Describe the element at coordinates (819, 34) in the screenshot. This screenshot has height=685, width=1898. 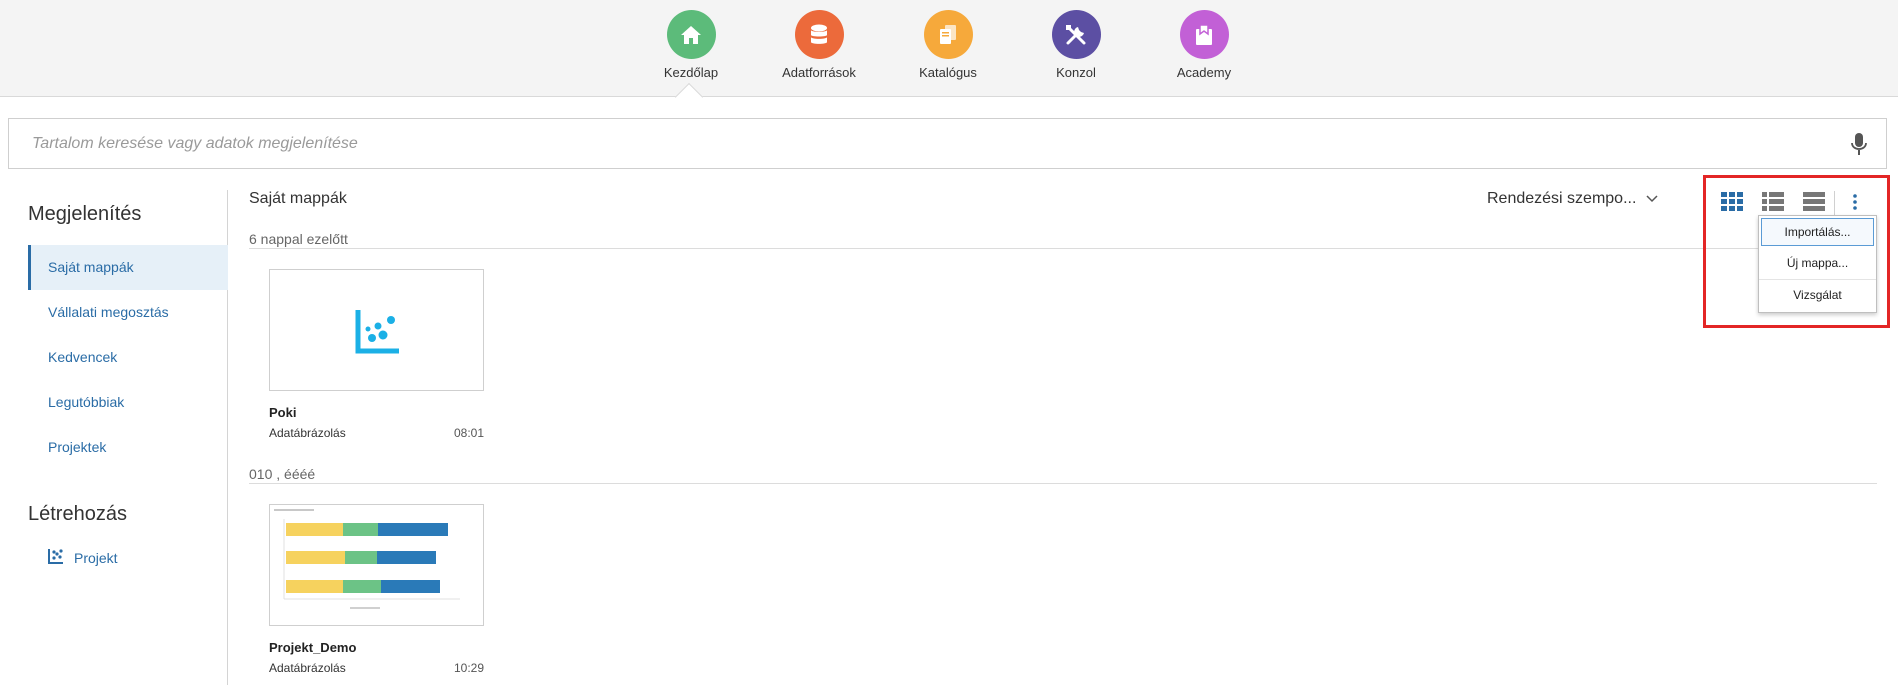
I see `database-icon` at that location.